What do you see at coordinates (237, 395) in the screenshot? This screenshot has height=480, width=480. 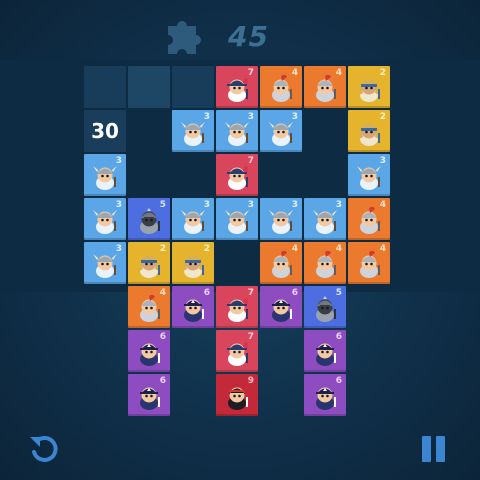 I see `unit-tile-ninja: 9` at bounding box center [237, 395].